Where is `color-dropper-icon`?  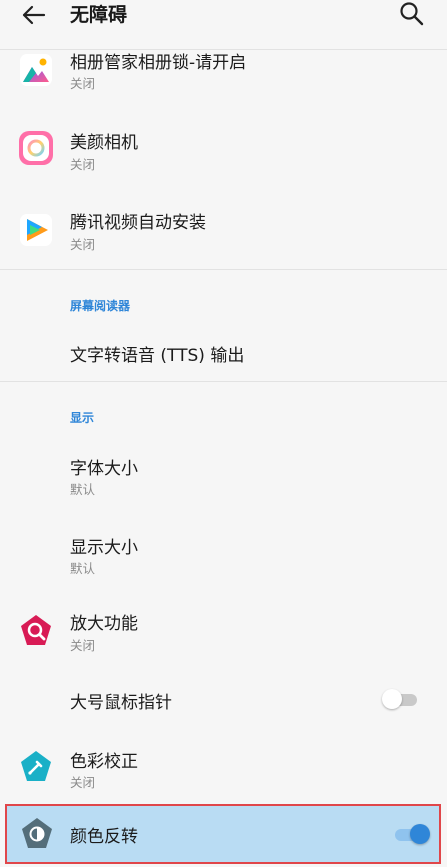 color-dropper-icon is located at coordinates (36, 767).